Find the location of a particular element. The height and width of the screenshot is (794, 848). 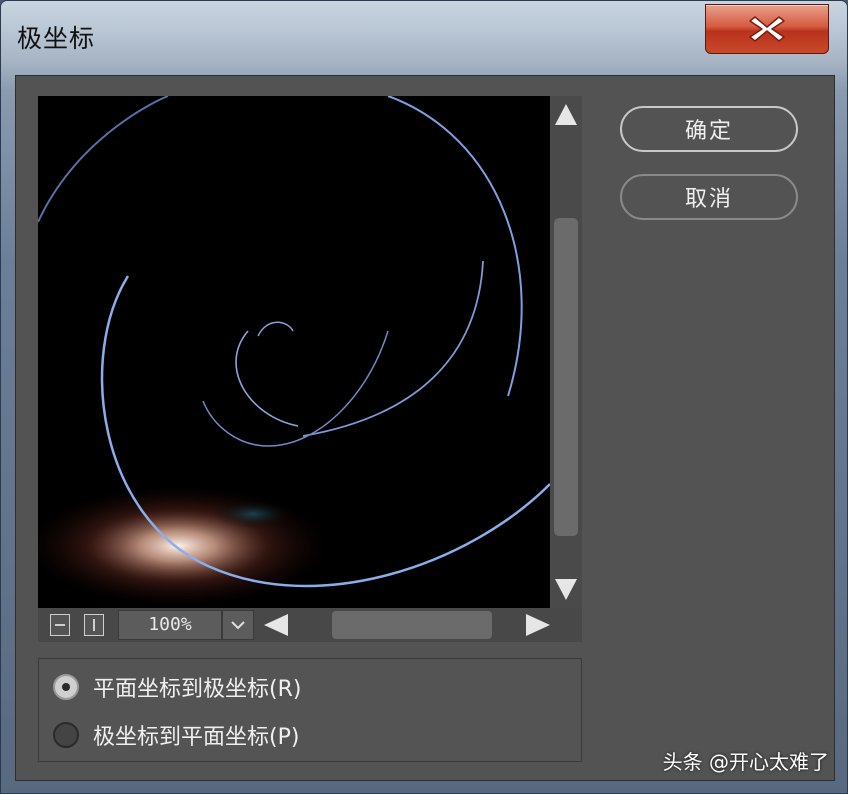

option-polar-to-rect: 极坐标到平面坐标(P) is located at coordinates (176, 735).